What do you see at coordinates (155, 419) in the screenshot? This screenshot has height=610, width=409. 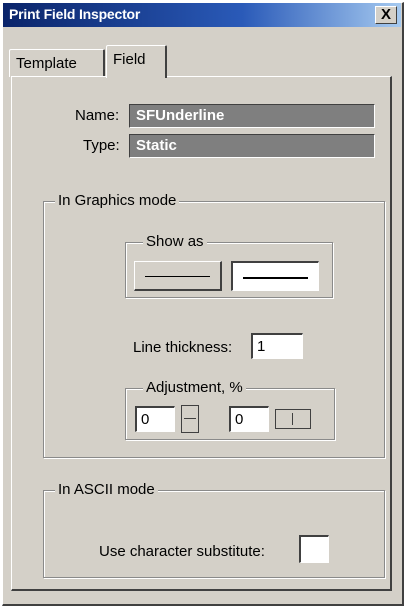 I see `vertical-adjust-input: 0` at bounding box center [155, 419].